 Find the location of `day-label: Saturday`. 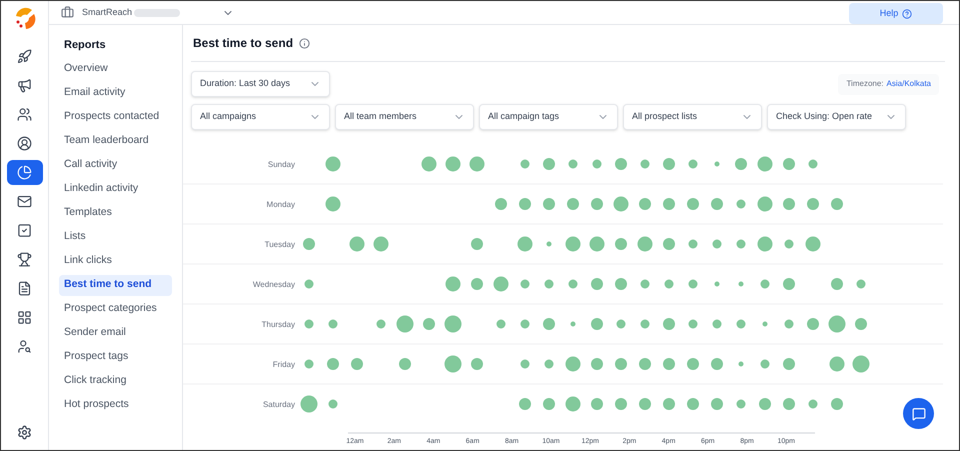

day-label: Saturday is located at coordinates (278, 404).